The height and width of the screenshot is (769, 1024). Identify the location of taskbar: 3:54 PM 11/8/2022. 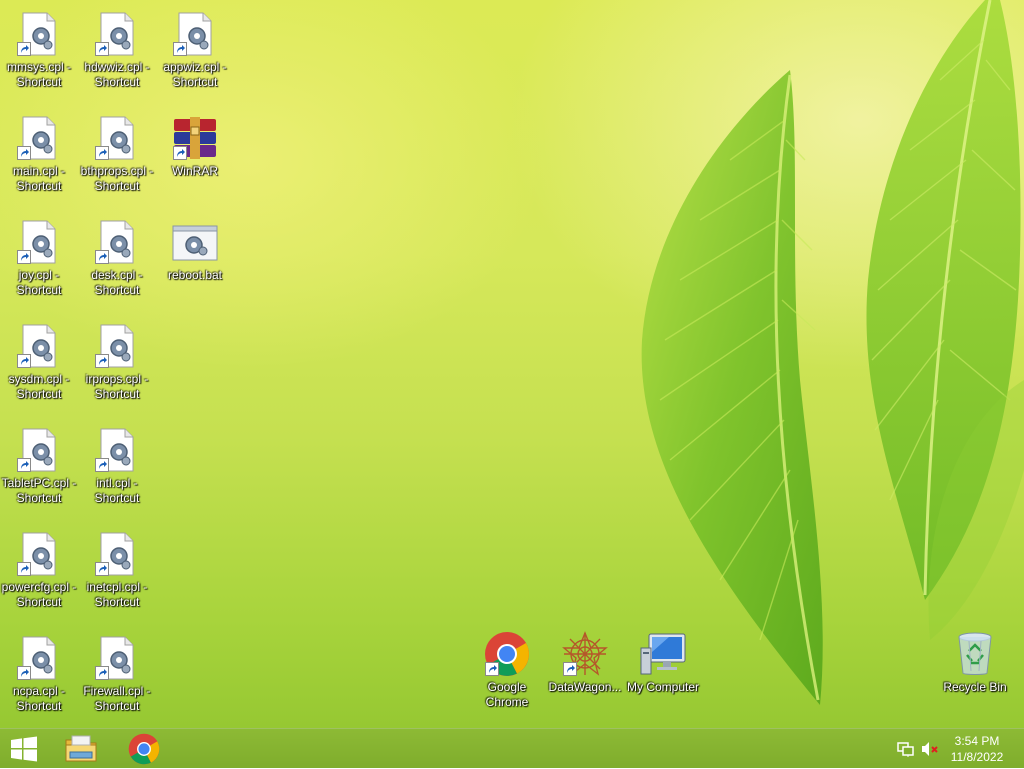
(512, 748).